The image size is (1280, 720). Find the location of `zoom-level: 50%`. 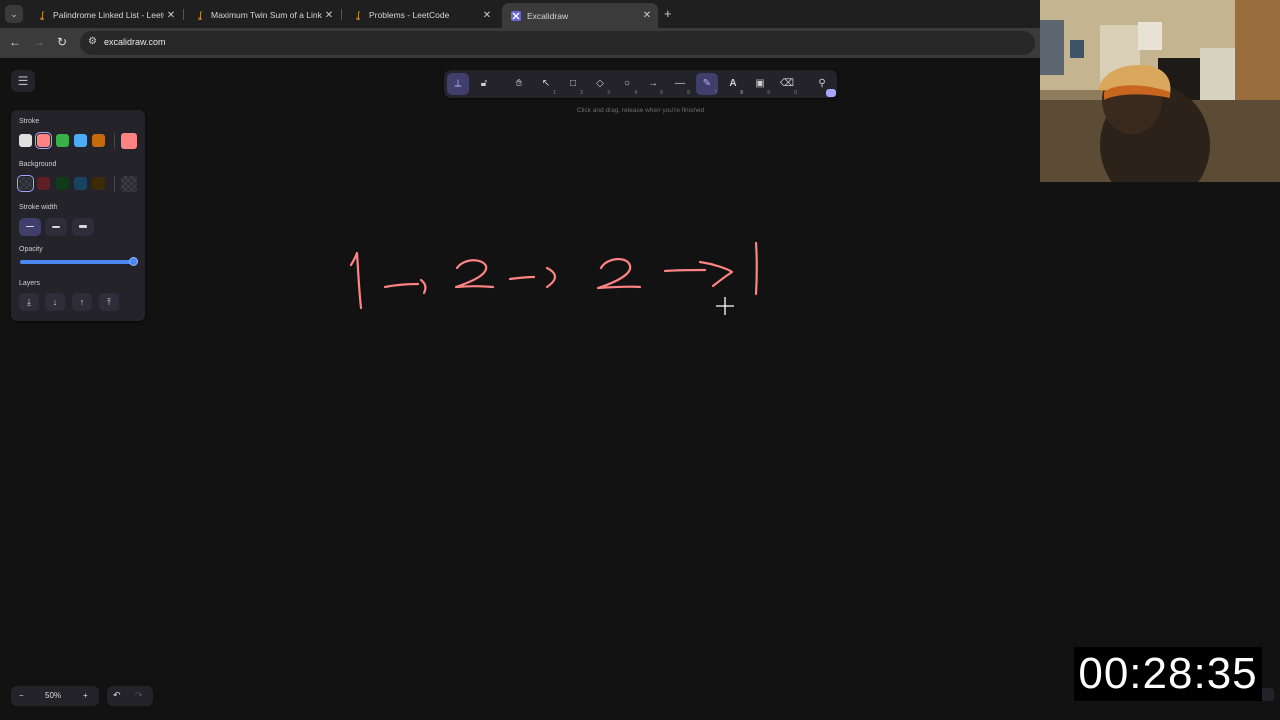

zoom-level: 50% is located at coordinates (53, 695).